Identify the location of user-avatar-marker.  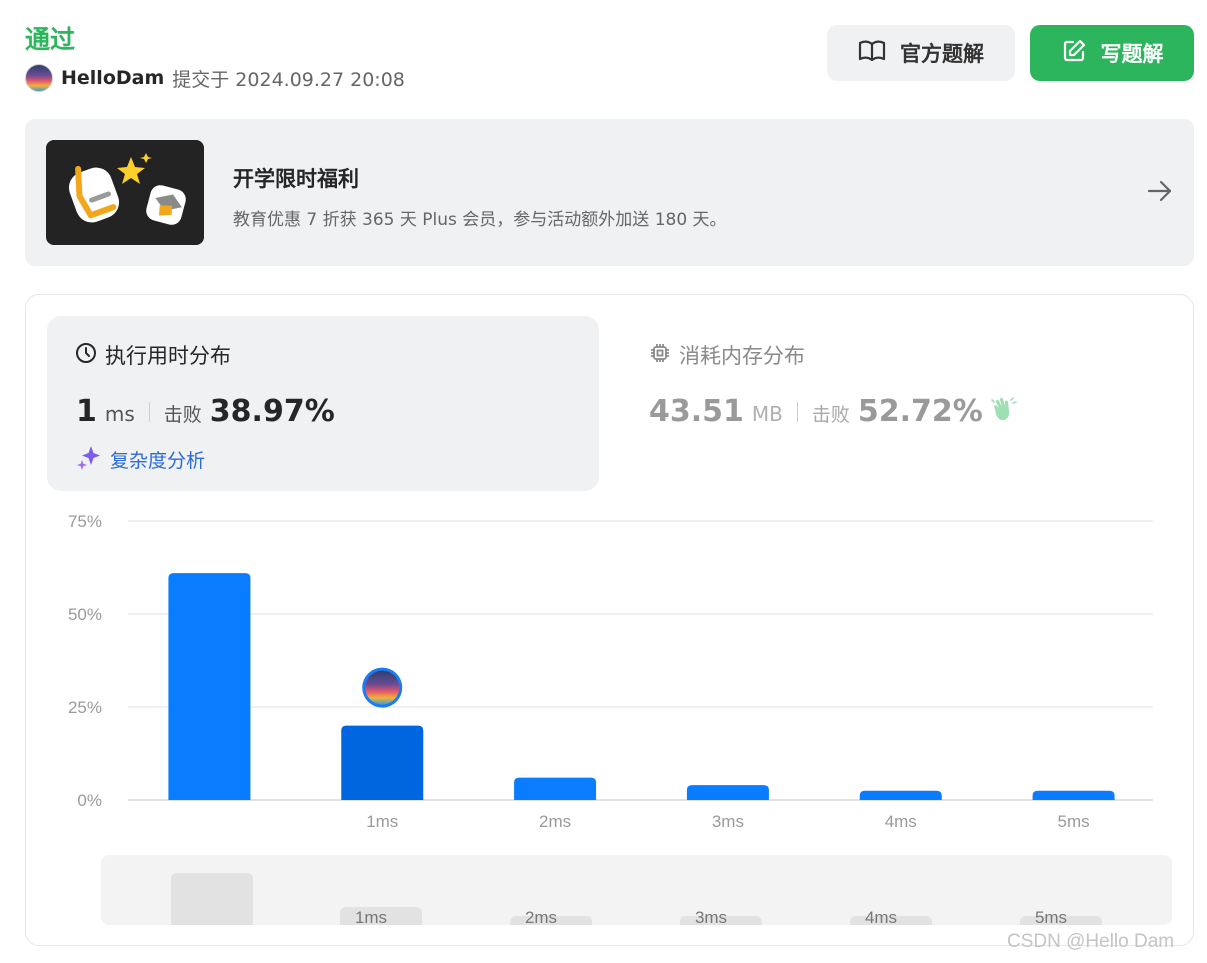
(382, 687).